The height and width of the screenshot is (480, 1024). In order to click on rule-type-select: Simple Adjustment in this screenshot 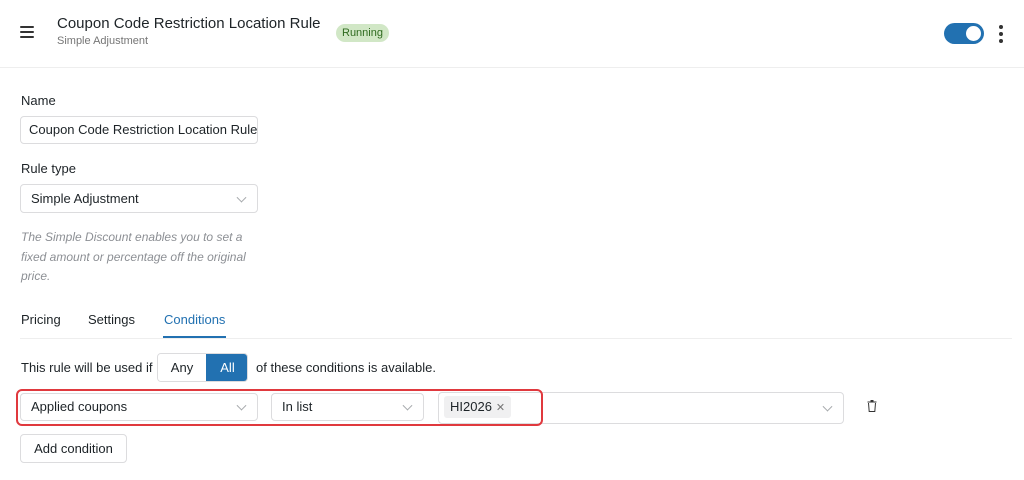, I will do `click(139, 198)`.